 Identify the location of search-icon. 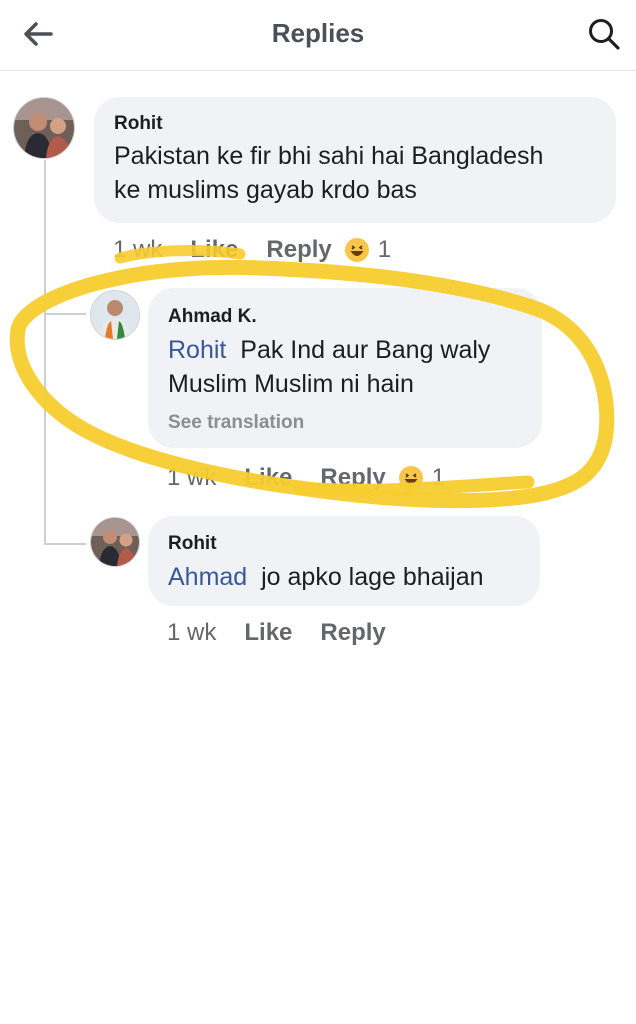
(604, 34).